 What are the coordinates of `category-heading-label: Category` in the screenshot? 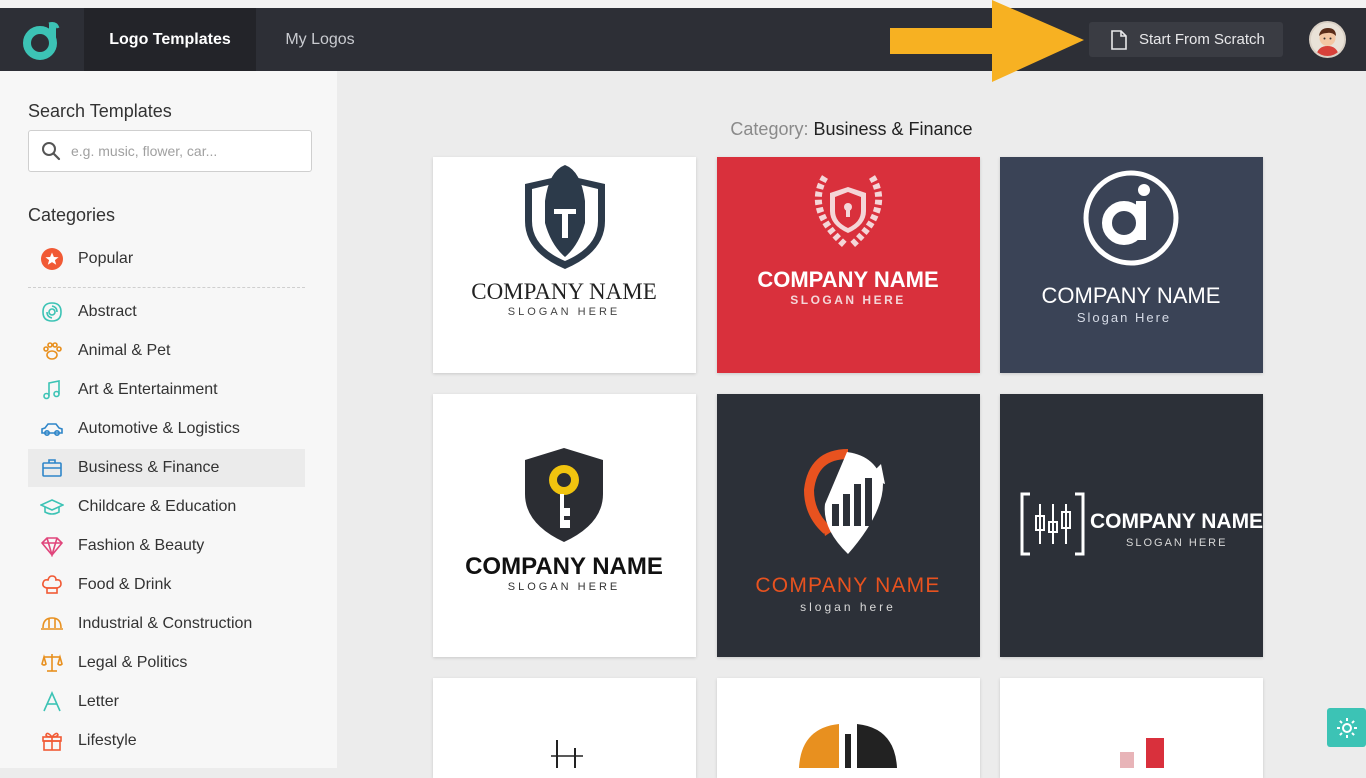 It's located at (767, 129).